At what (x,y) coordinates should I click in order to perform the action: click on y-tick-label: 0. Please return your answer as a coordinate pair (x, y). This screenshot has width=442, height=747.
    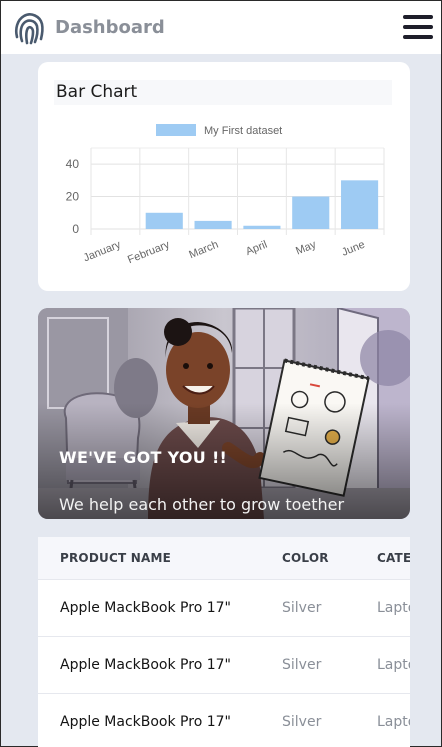
    Looking at the image, I should click on (75, 229).